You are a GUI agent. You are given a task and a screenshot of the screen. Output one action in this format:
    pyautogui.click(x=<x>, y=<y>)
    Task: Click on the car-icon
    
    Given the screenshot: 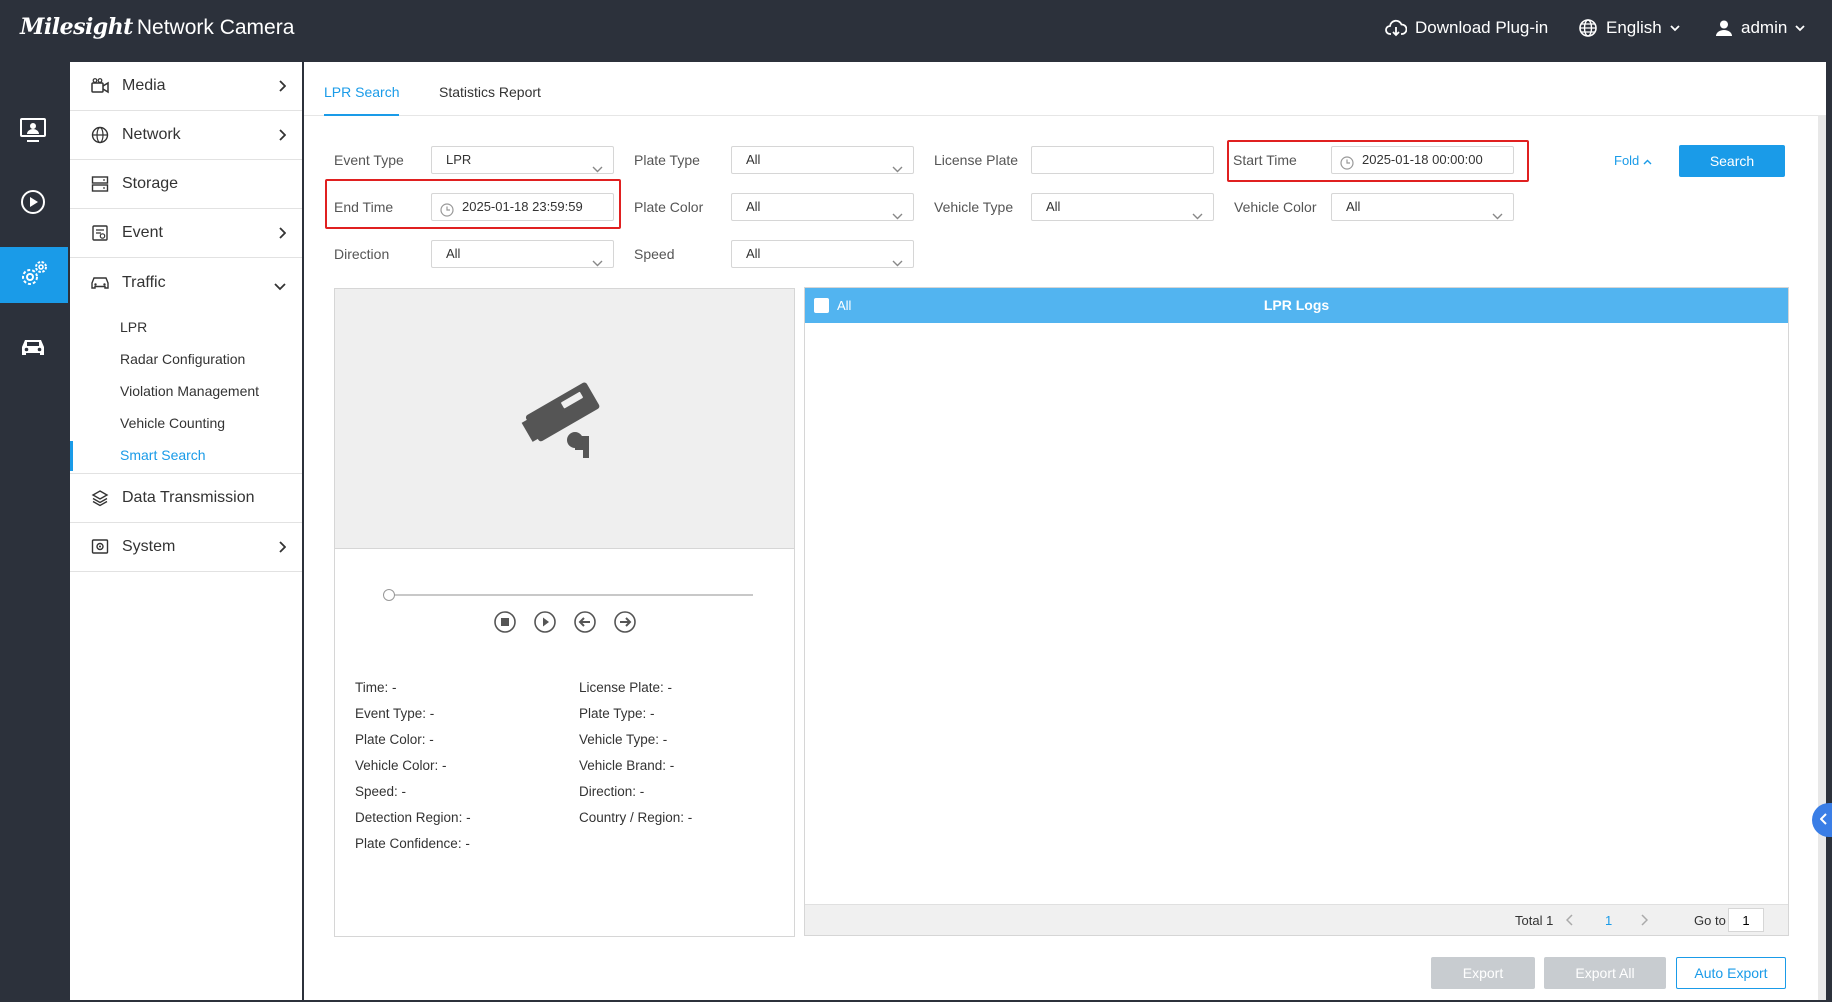 What is the action you would take?
    pyautogui.click(x=100, y=283)
    